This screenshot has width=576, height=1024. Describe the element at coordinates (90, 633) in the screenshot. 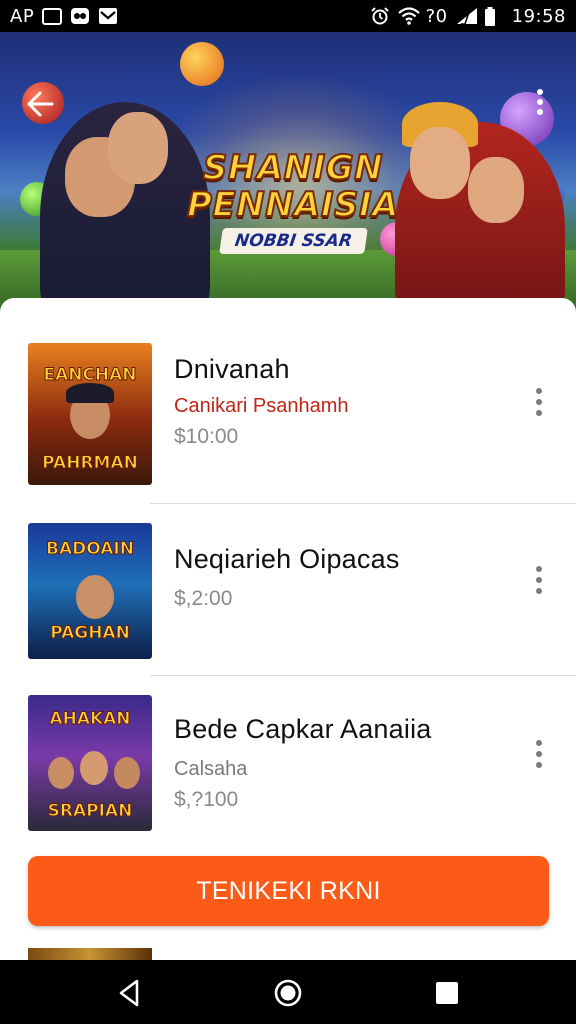

I see `thumbnail-title-bottom: PAGHAN` at that location.